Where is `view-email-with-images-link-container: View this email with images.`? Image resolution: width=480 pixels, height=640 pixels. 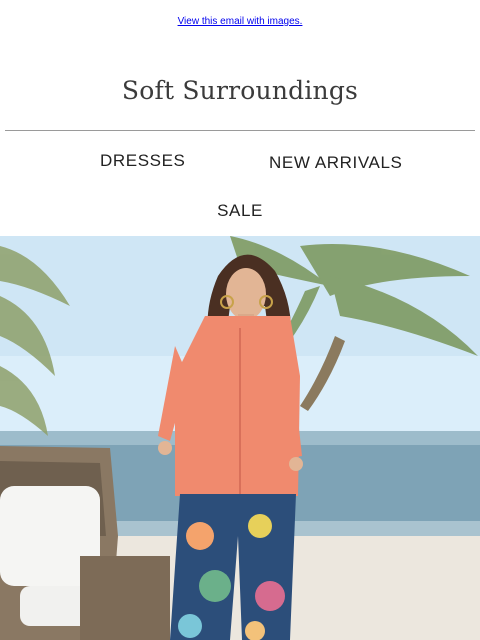
view-email-with-images-link-container: View this email with images. is located at coordinates (240, 21).